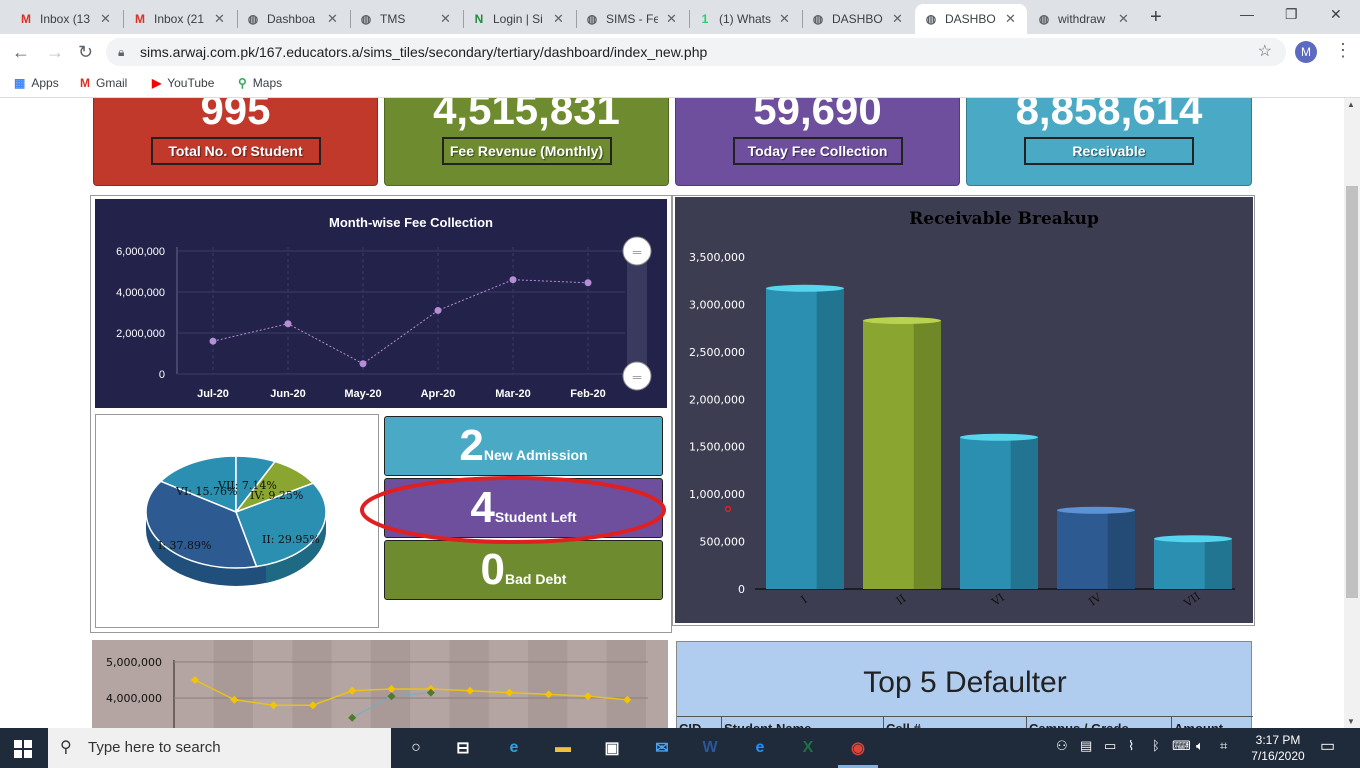 The image size is (1360, 768). What do you see at coordinates (479, 19) in the screenshot?
I see `nexus-icon: N` at bounding box center [479, 19].